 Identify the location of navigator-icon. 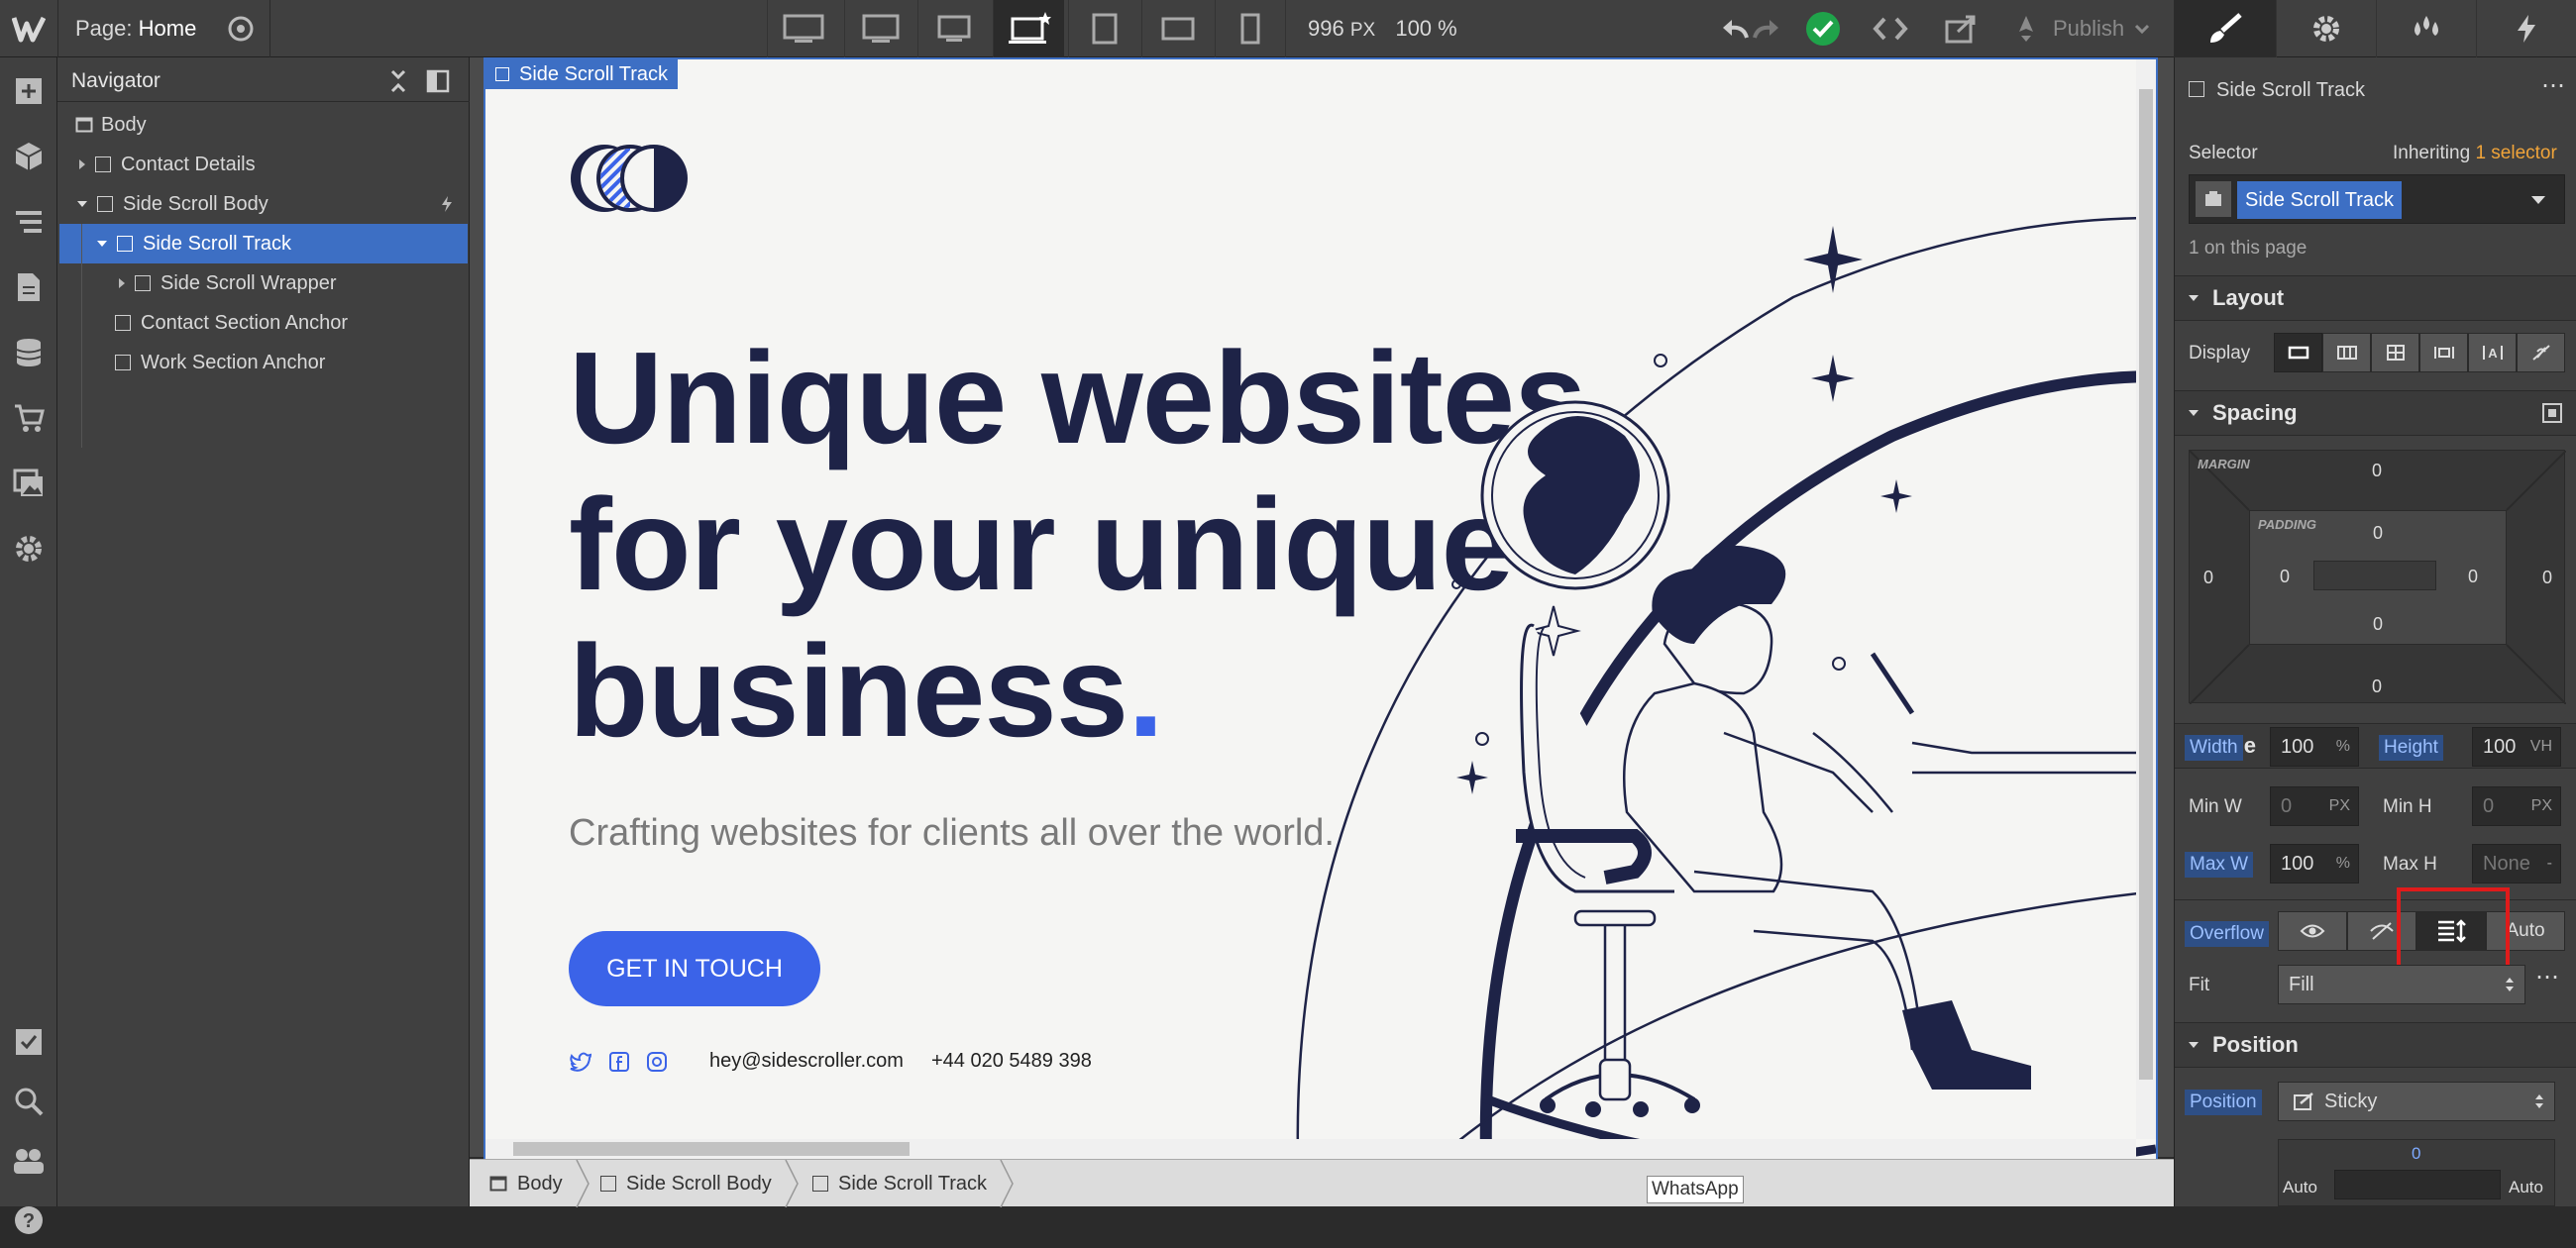
(28, 222).